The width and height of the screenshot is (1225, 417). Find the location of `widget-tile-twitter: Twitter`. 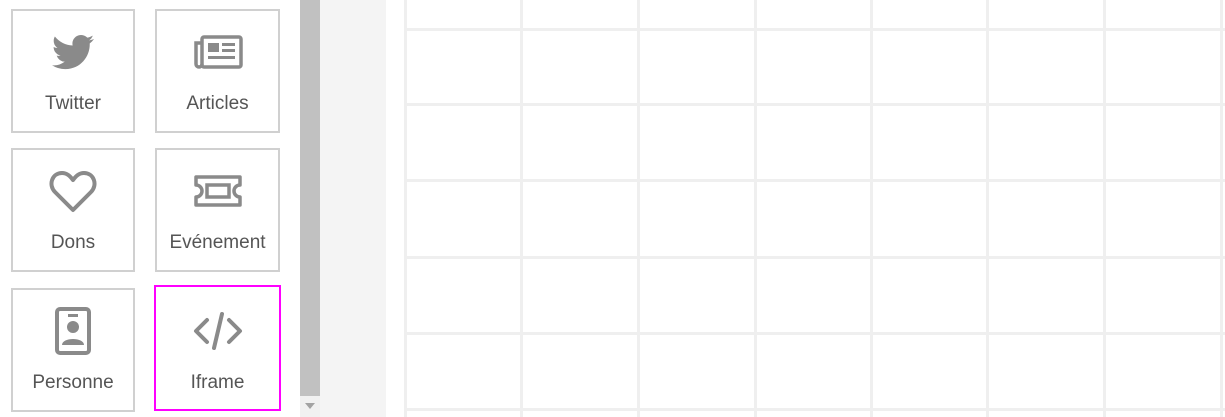

widget-tile-twitter: Twitter is located at coordinates (73, 71).